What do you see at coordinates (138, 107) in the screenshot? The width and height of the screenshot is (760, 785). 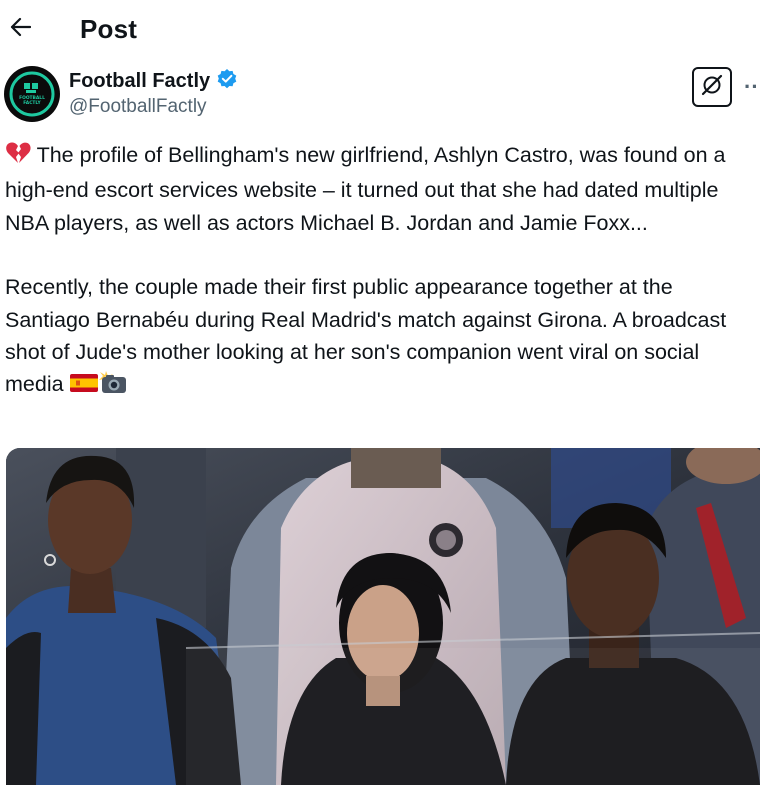 I see `handle: @FootballFactly` at bounding box center [138, 107].